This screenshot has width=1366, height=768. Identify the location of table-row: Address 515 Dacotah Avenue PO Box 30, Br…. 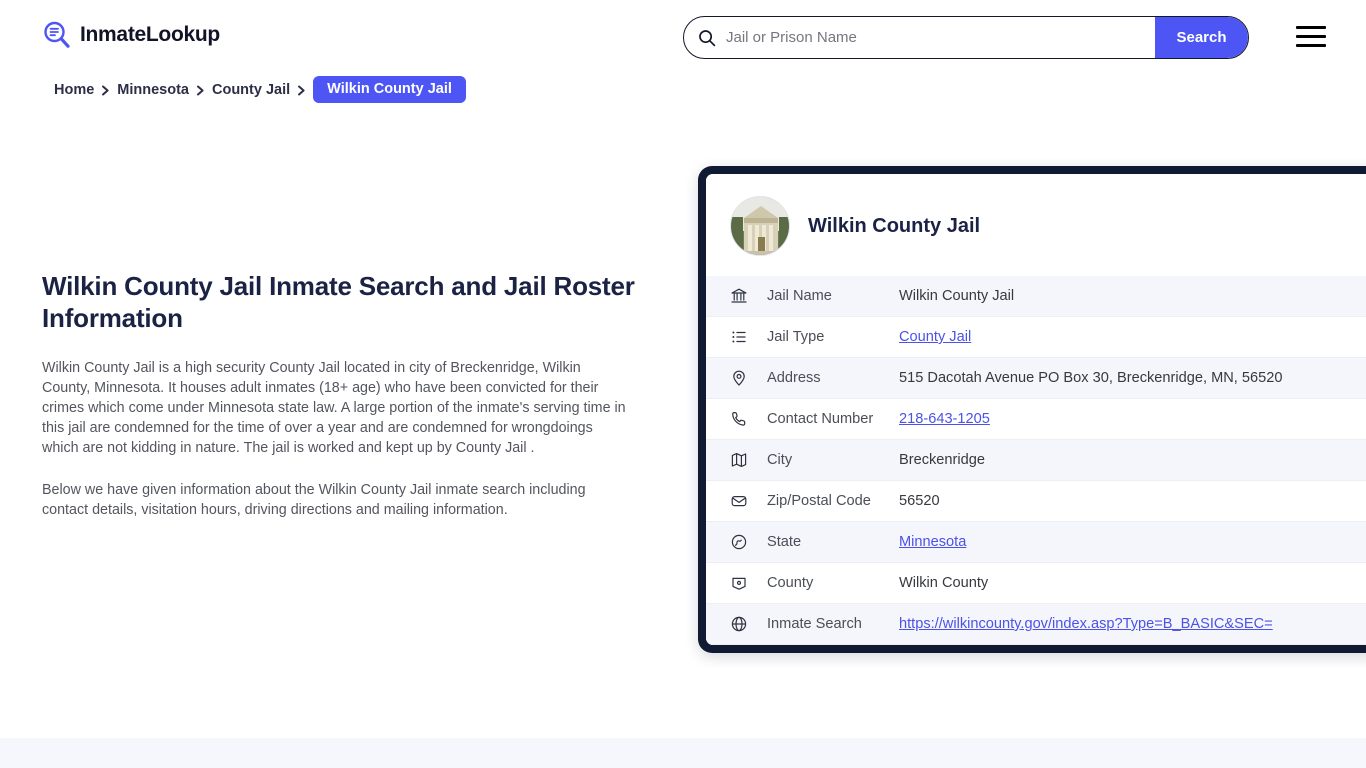
(1036, 378).